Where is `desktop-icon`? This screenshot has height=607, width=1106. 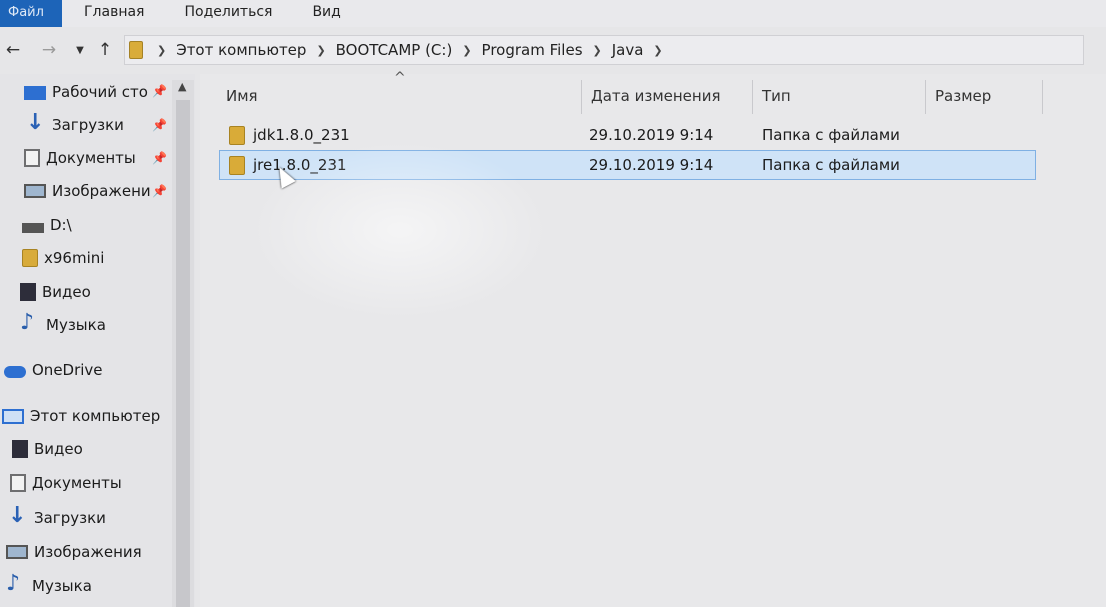 desktop-icon is located at coordinates (35, 93).